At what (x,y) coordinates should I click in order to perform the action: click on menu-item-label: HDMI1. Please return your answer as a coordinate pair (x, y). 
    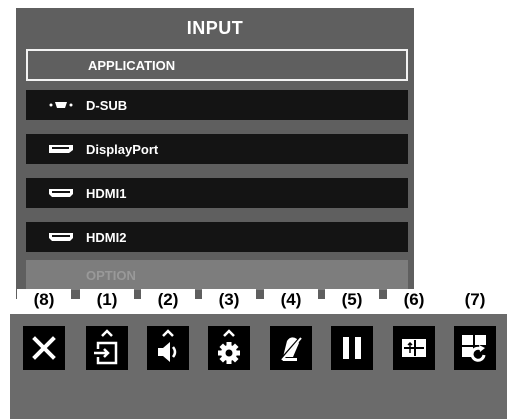
    Looking at the image, I should click on (106, 193).